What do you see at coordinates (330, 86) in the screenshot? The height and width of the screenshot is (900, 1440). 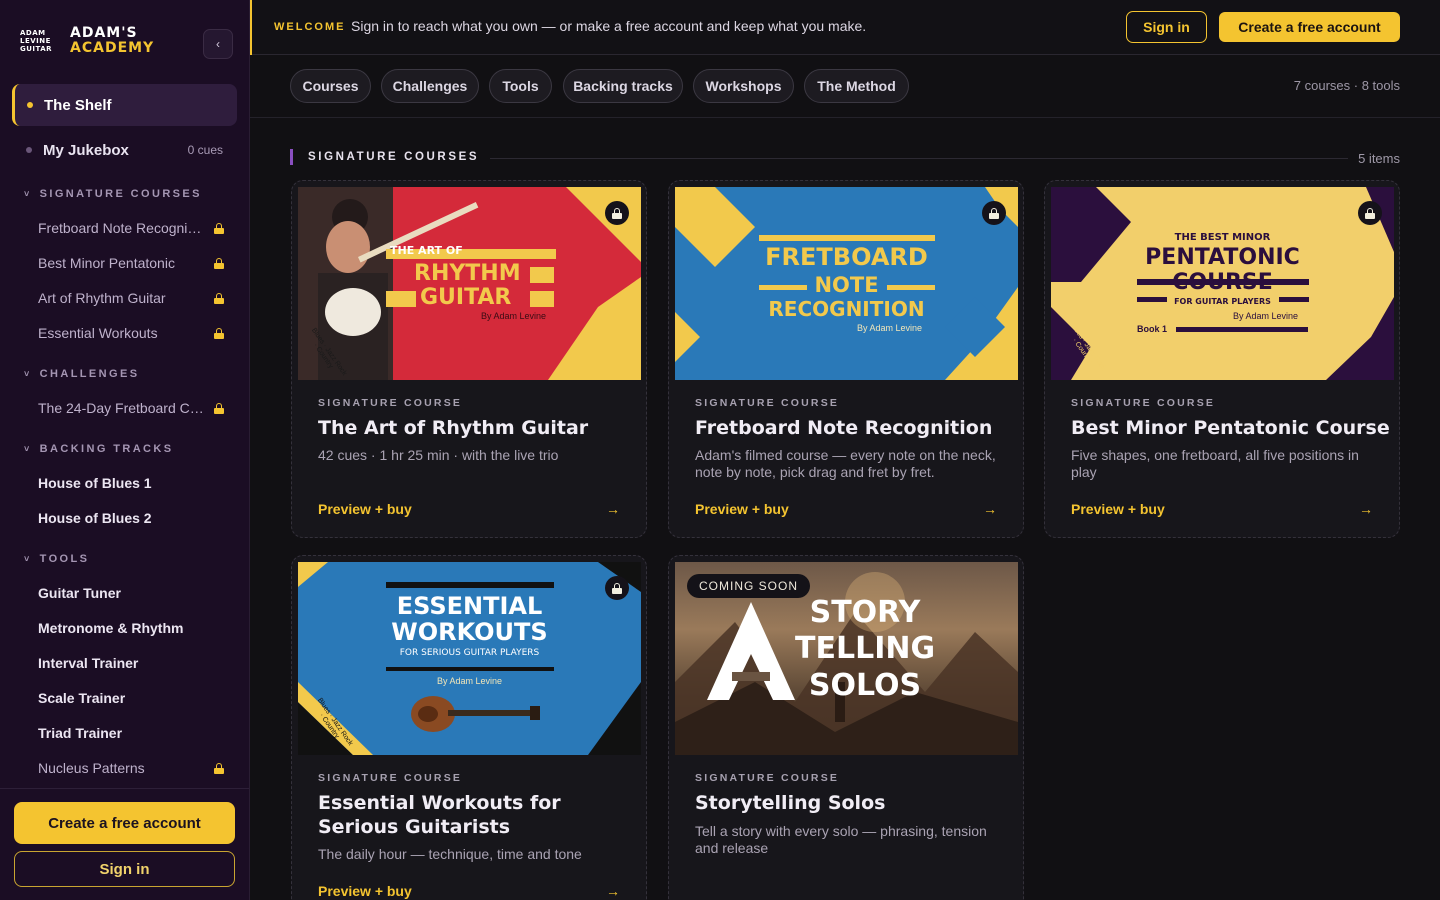 I see `tab-courses: Courses` at bounding box center [330, 86].